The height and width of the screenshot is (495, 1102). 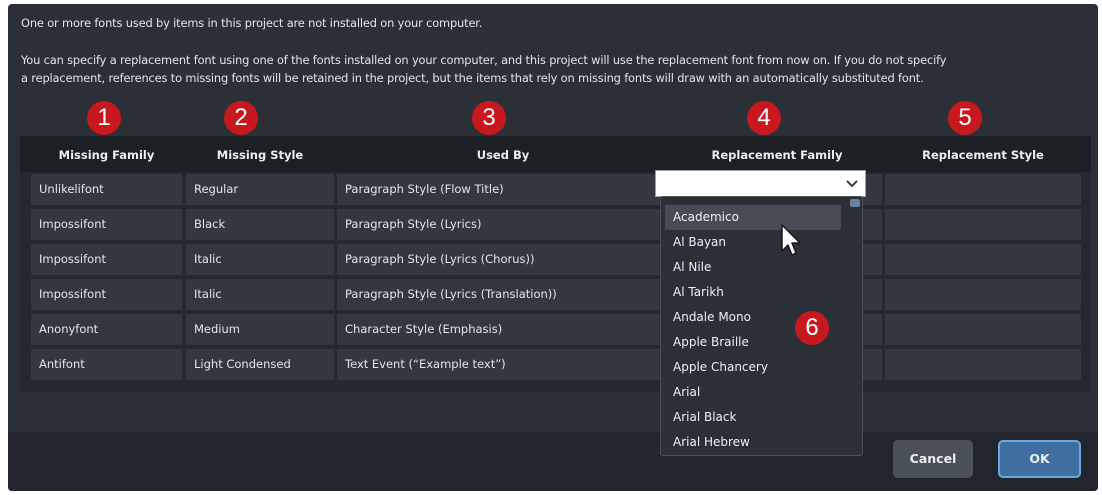 I want to click on font-option-academico: Academico, so click(x=753, y=217).